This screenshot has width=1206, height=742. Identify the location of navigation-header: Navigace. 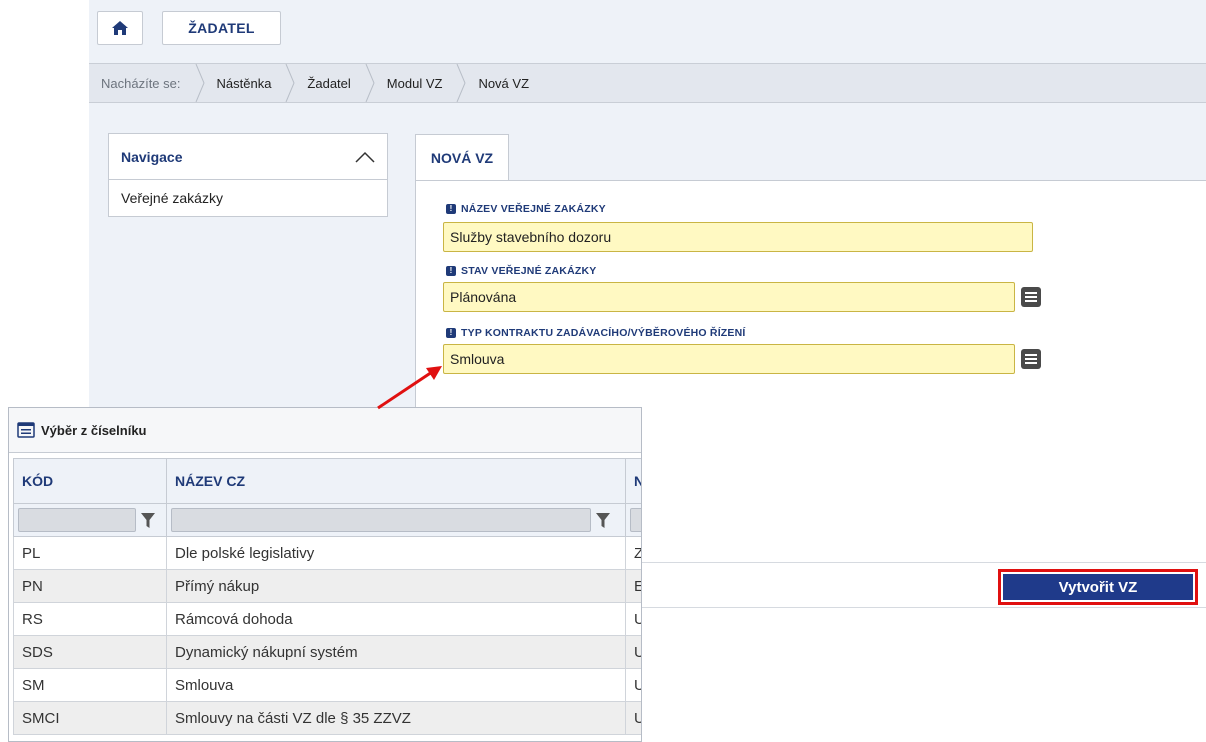
(248, 157).